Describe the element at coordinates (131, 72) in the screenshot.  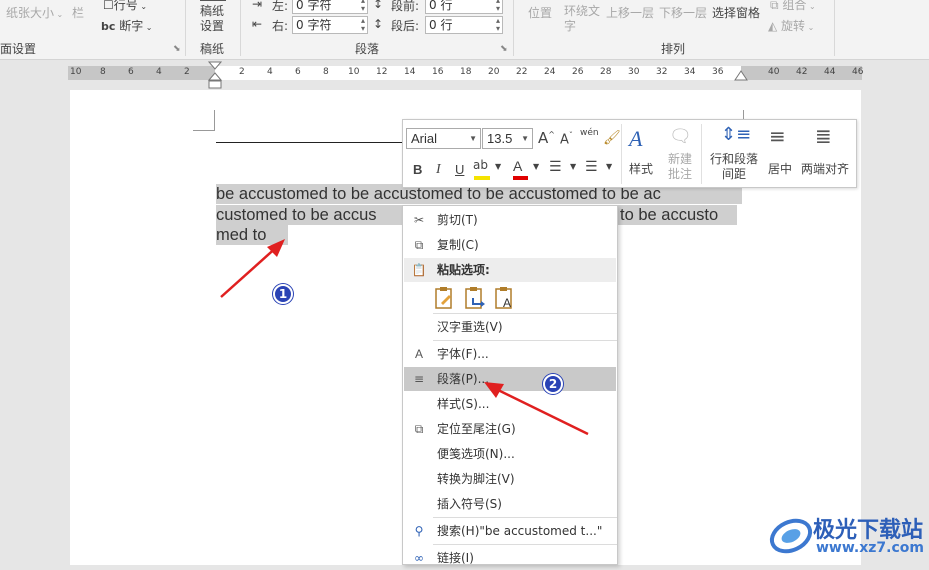
I see `ruler-tick: 6` at that location.